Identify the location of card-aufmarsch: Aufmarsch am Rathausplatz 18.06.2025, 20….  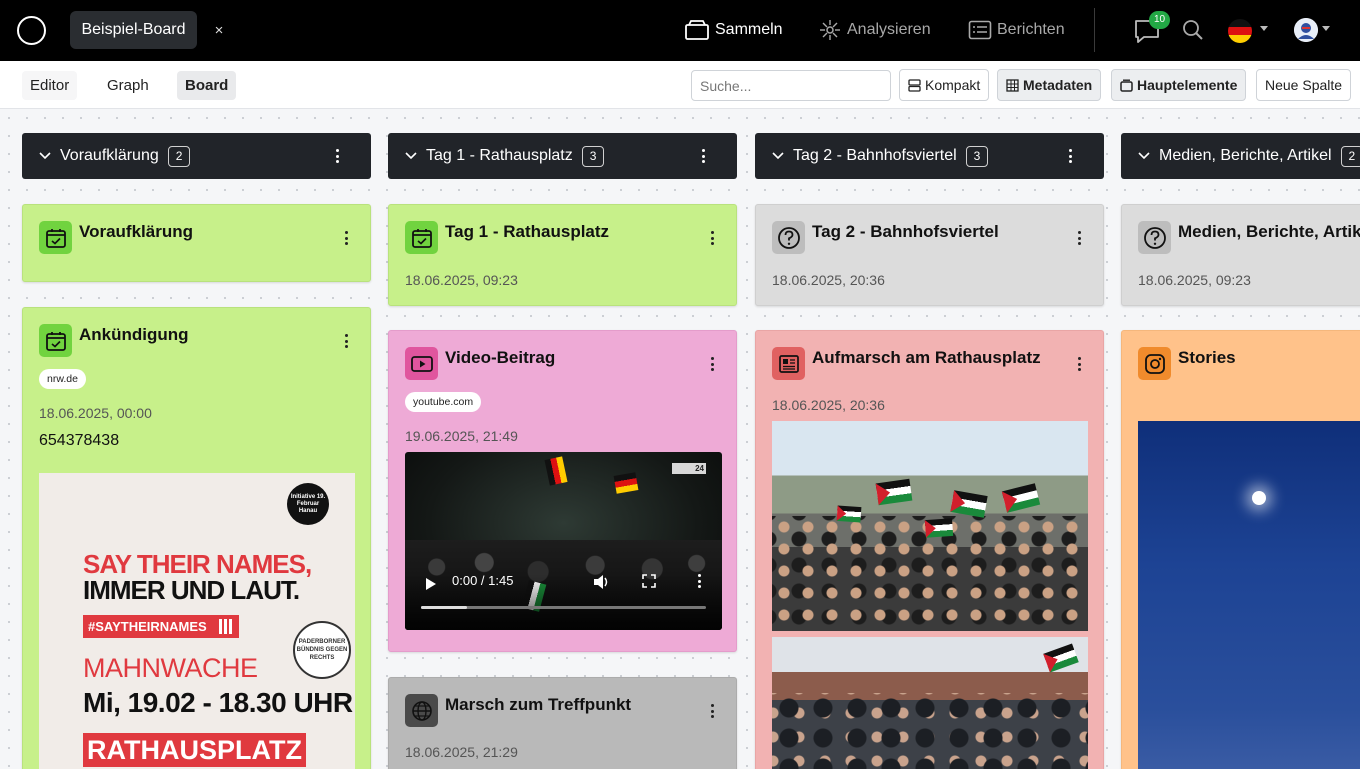
(929, 549).